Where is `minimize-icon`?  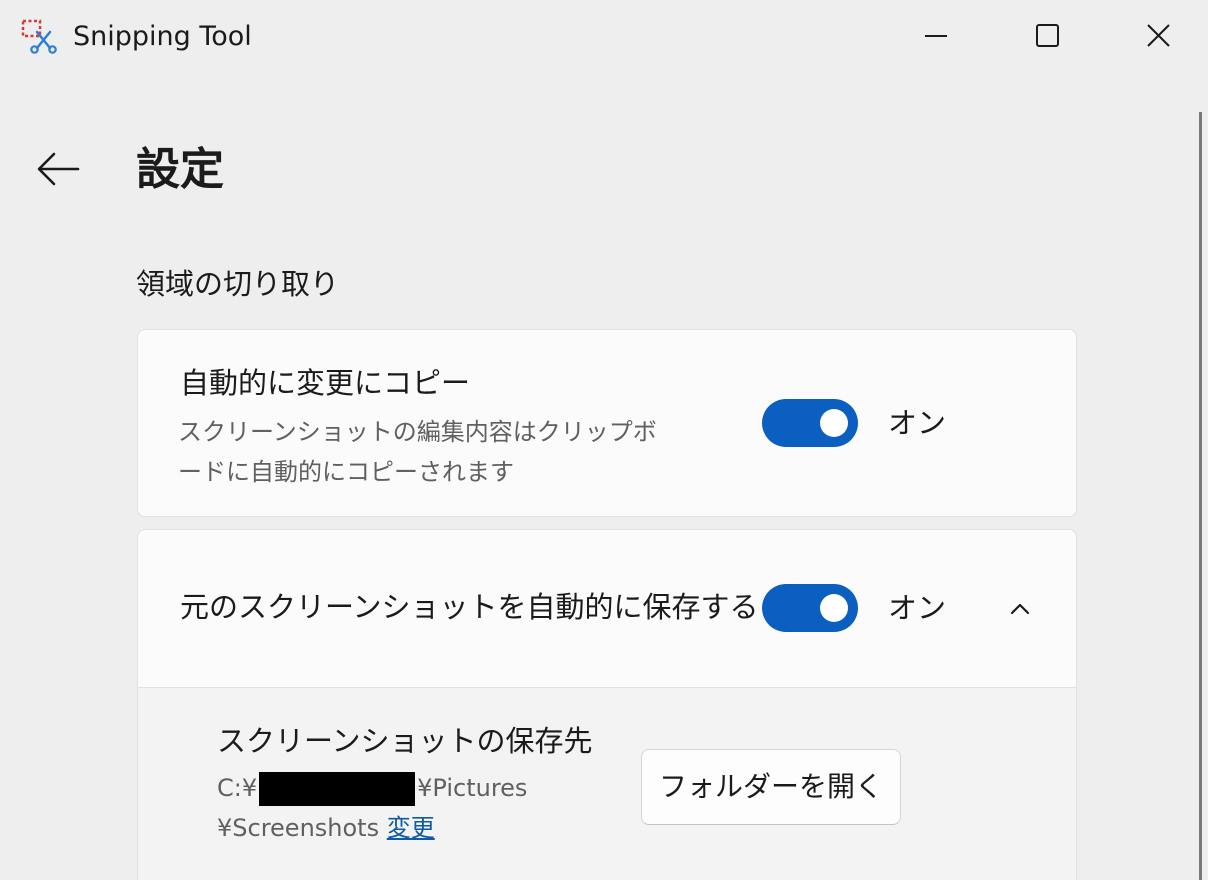 minimize-icon is located at coordinates (936, 36).